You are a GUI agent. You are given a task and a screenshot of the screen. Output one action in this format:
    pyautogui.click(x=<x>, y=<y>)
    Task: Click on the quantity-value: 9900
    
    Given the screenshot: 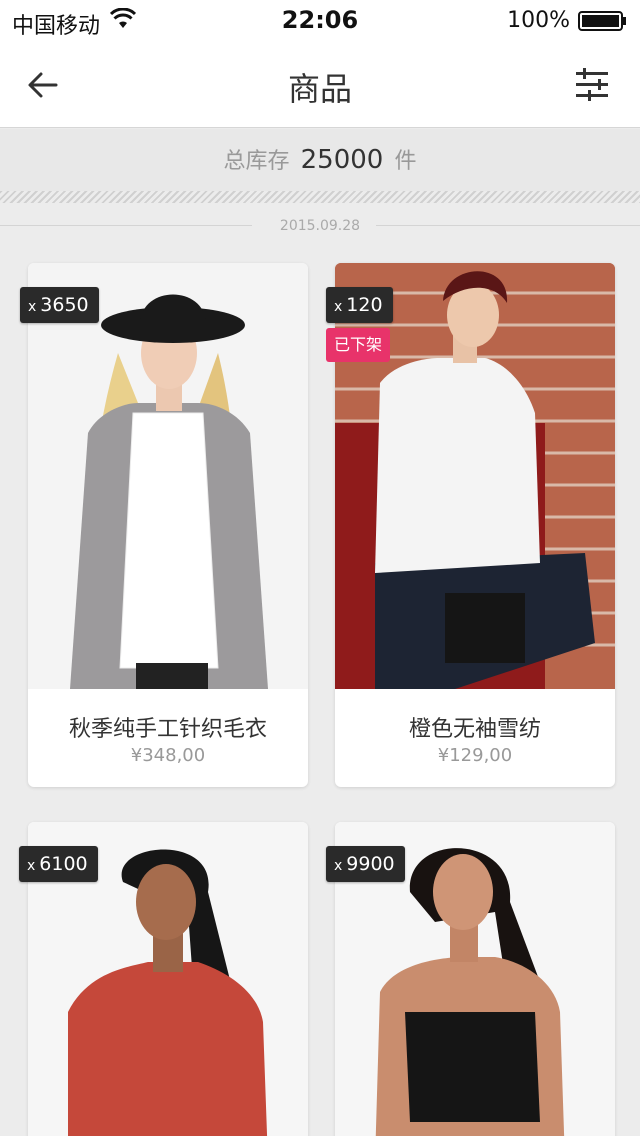 What is the action you would take?
    pyautogui.click(x=370, y=864)
    